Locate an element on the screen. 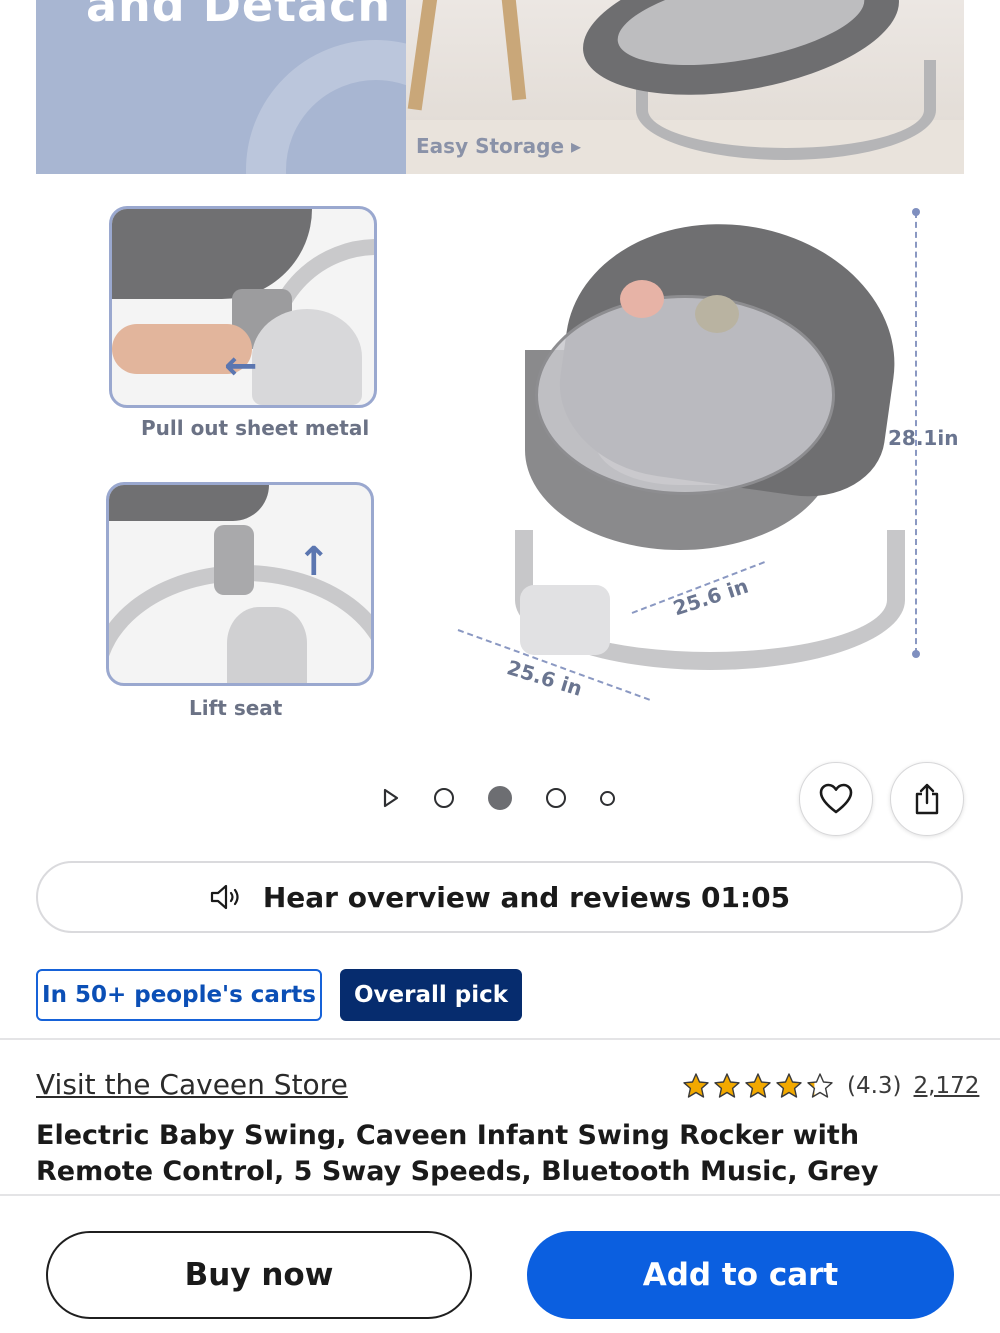  audio-overview-button: Hear overview and reviews 01:05 is located at coordinates (499, 897).